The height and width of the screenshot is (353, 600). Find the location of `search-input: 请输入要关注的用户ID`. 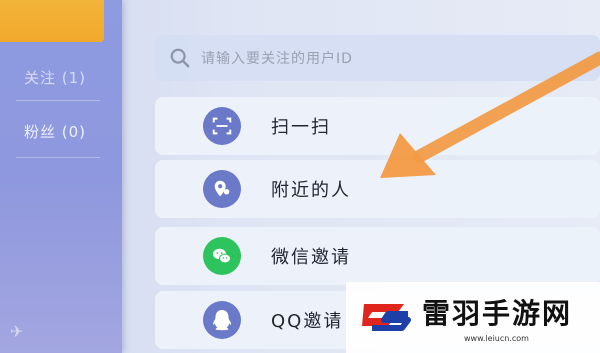

search-input: 请输入要关注的用户ID is located at coordinates (277, 58).